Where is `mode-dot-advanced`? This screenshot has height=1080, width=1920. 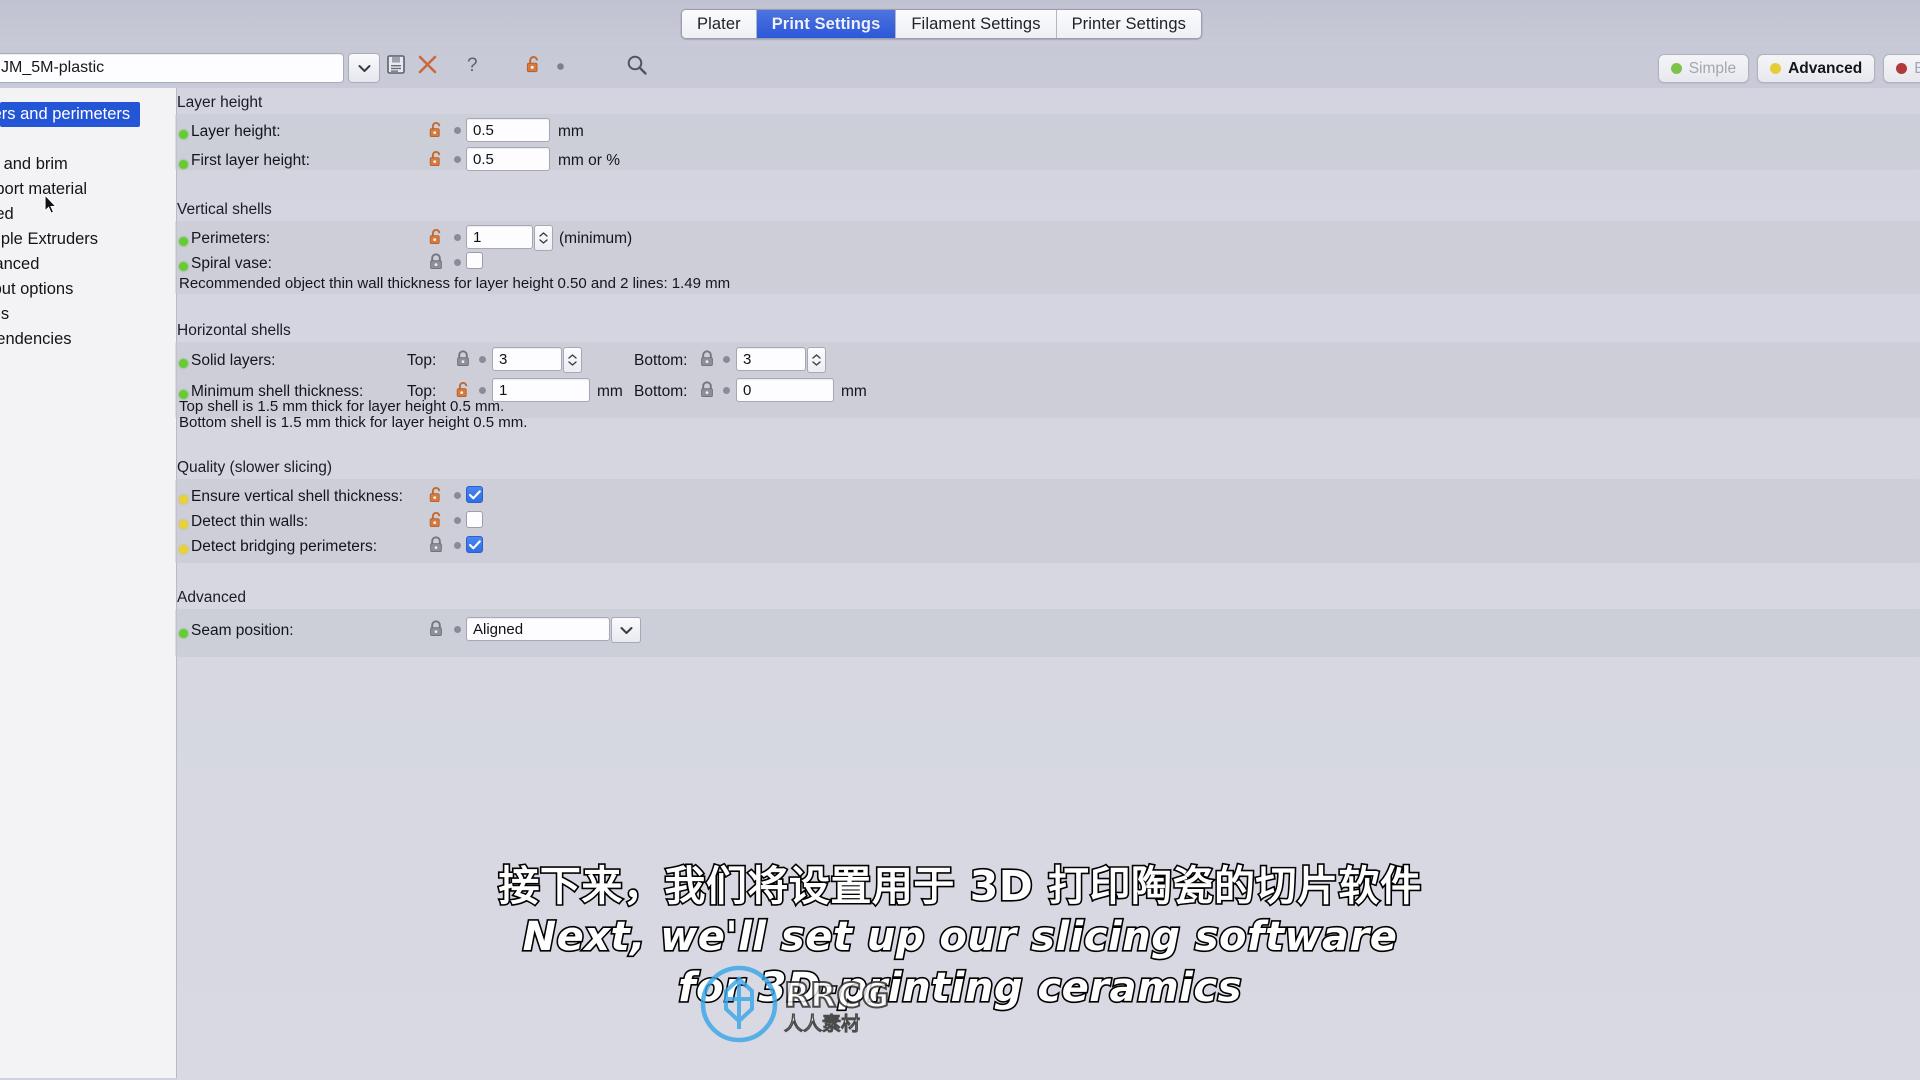 mode-dot-advanced is located at coordinates (1776, 68).